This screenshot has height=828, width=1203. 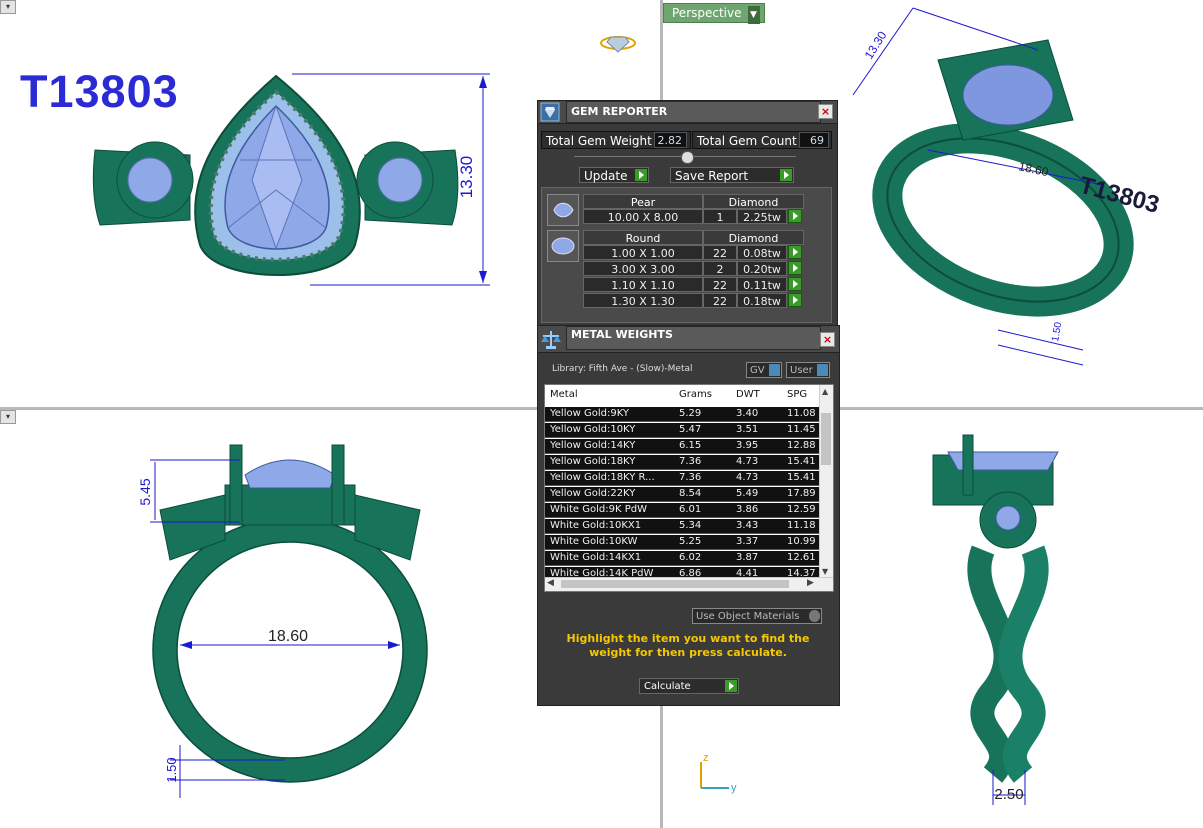 I want to click on radio-icon, so click(x=814, y=616).